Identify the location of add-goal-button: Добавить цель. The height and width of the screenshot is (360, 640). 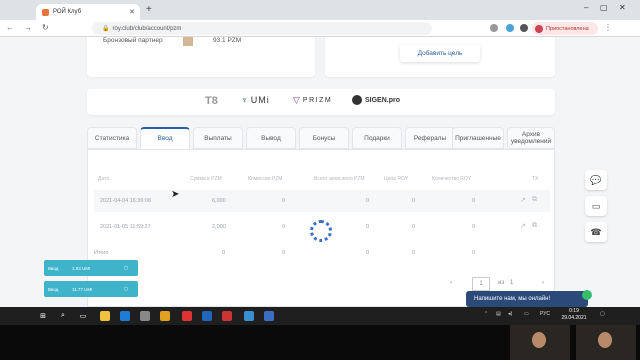
(440, 53).